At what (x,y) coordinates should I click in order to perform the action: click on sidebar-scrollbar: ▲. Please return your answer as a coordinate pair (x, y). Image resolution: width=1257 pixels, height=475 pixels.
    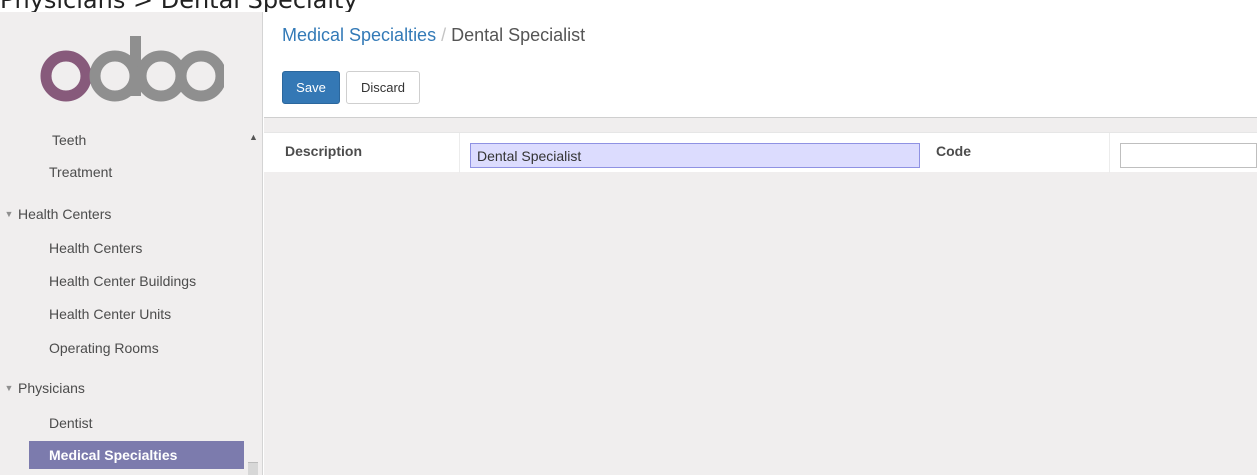
    Looking at the image, I should click on (253, 303).